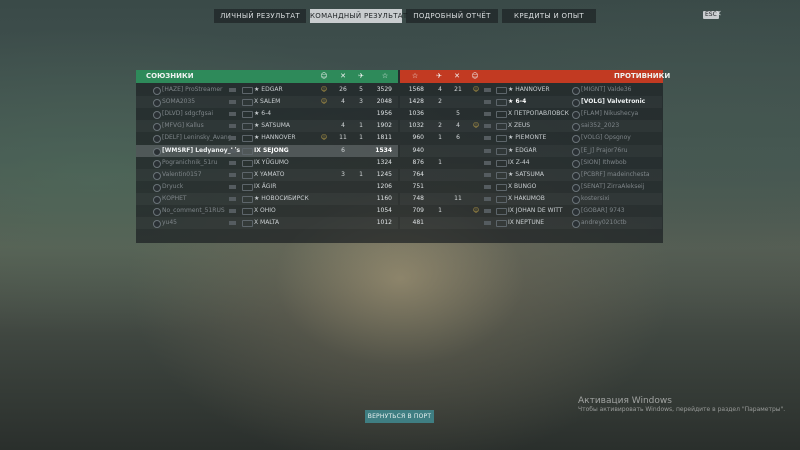  What do you see at coordinates (526, 174) in the screenshot?
I see `enemy-ship-name: ★ SATSUMA` at bounding box center [526, 174].